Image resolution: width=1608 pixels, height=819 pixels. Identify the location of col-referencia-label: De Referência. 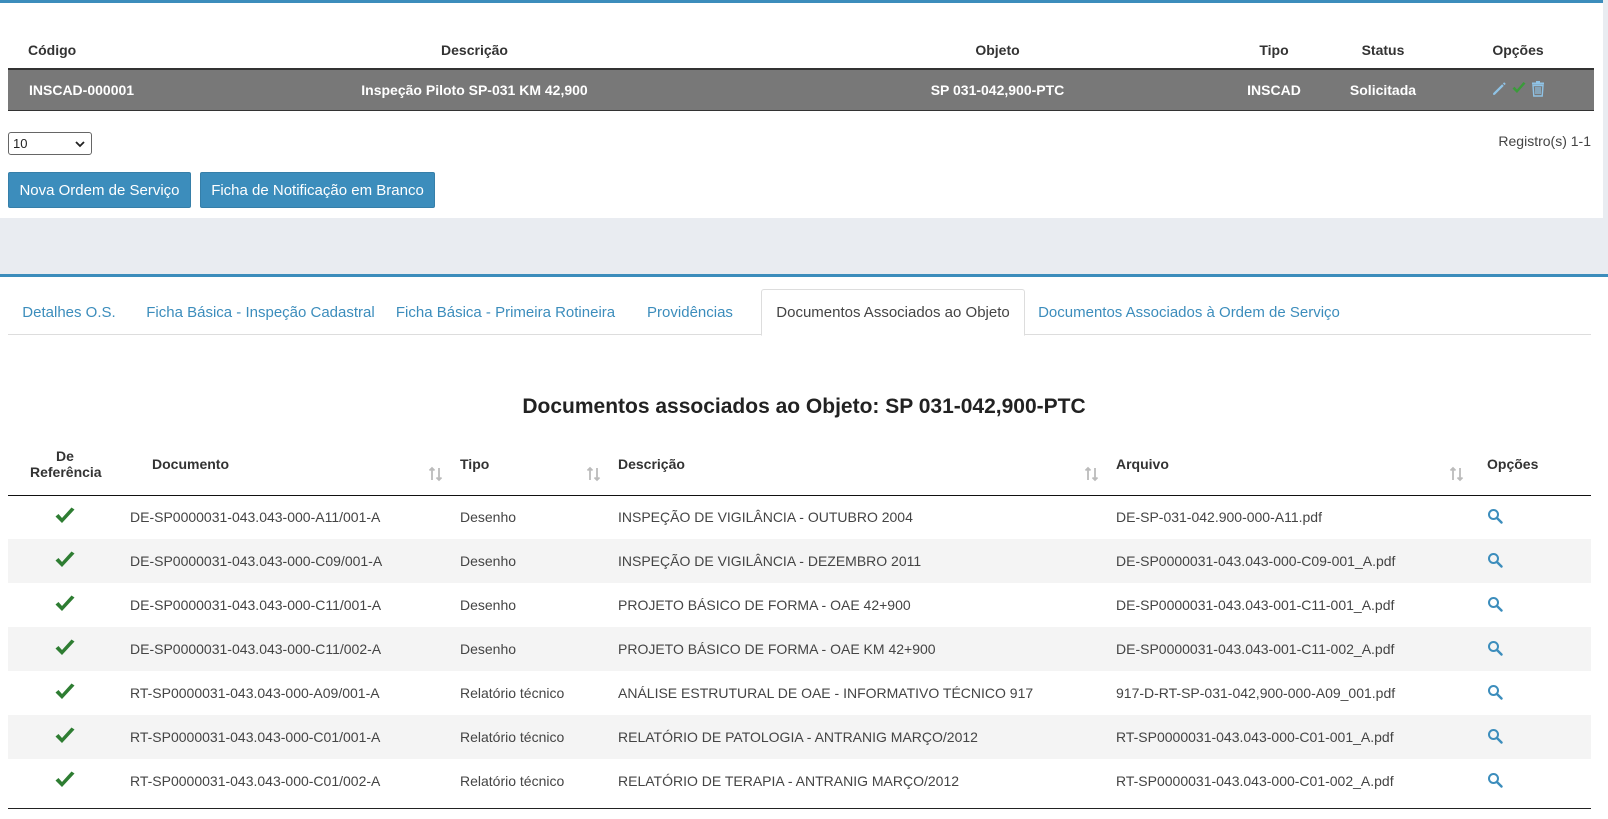
(66, 463).